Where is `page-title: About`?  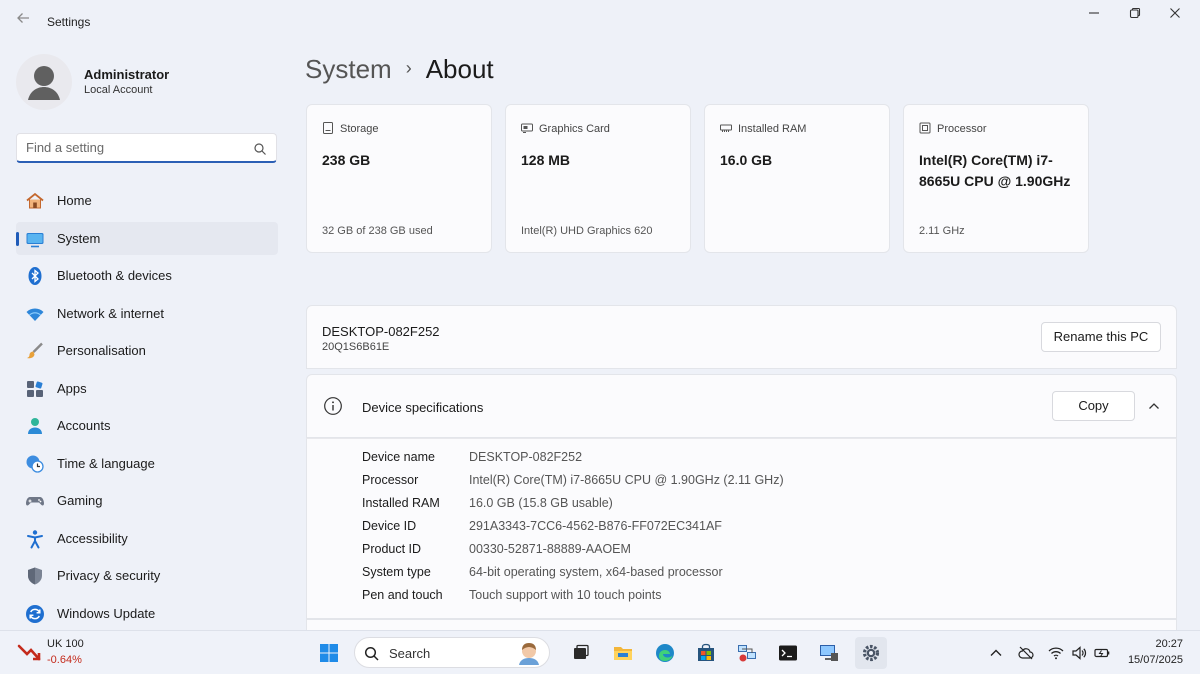 page-title: About is located at coordinates (459, 69).